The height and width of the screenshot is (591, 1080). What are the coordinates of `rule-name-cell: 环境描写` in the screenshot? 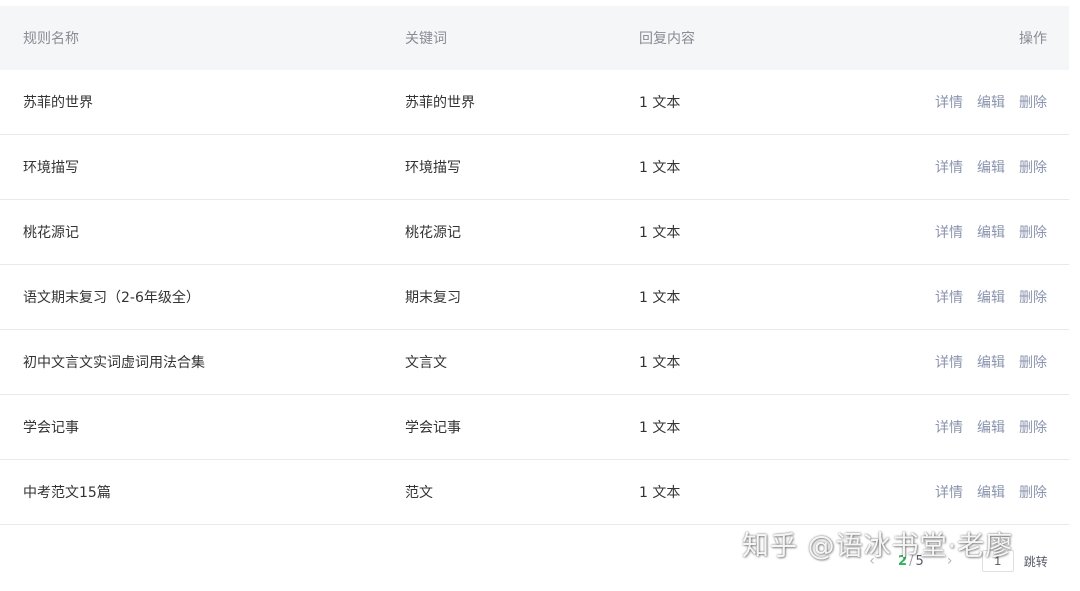 It's located at (51, 168).